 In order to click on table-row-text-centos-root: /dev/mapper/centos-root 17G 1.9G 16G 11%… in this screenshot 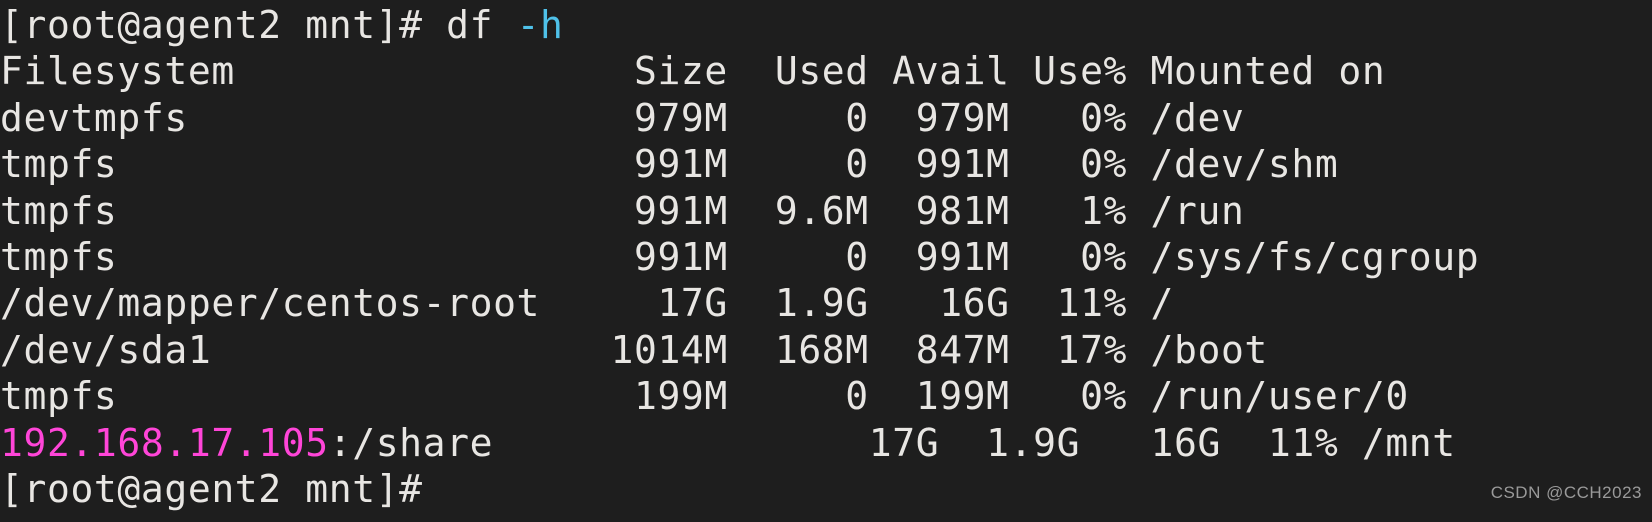, I will do `click(587, 303)`.